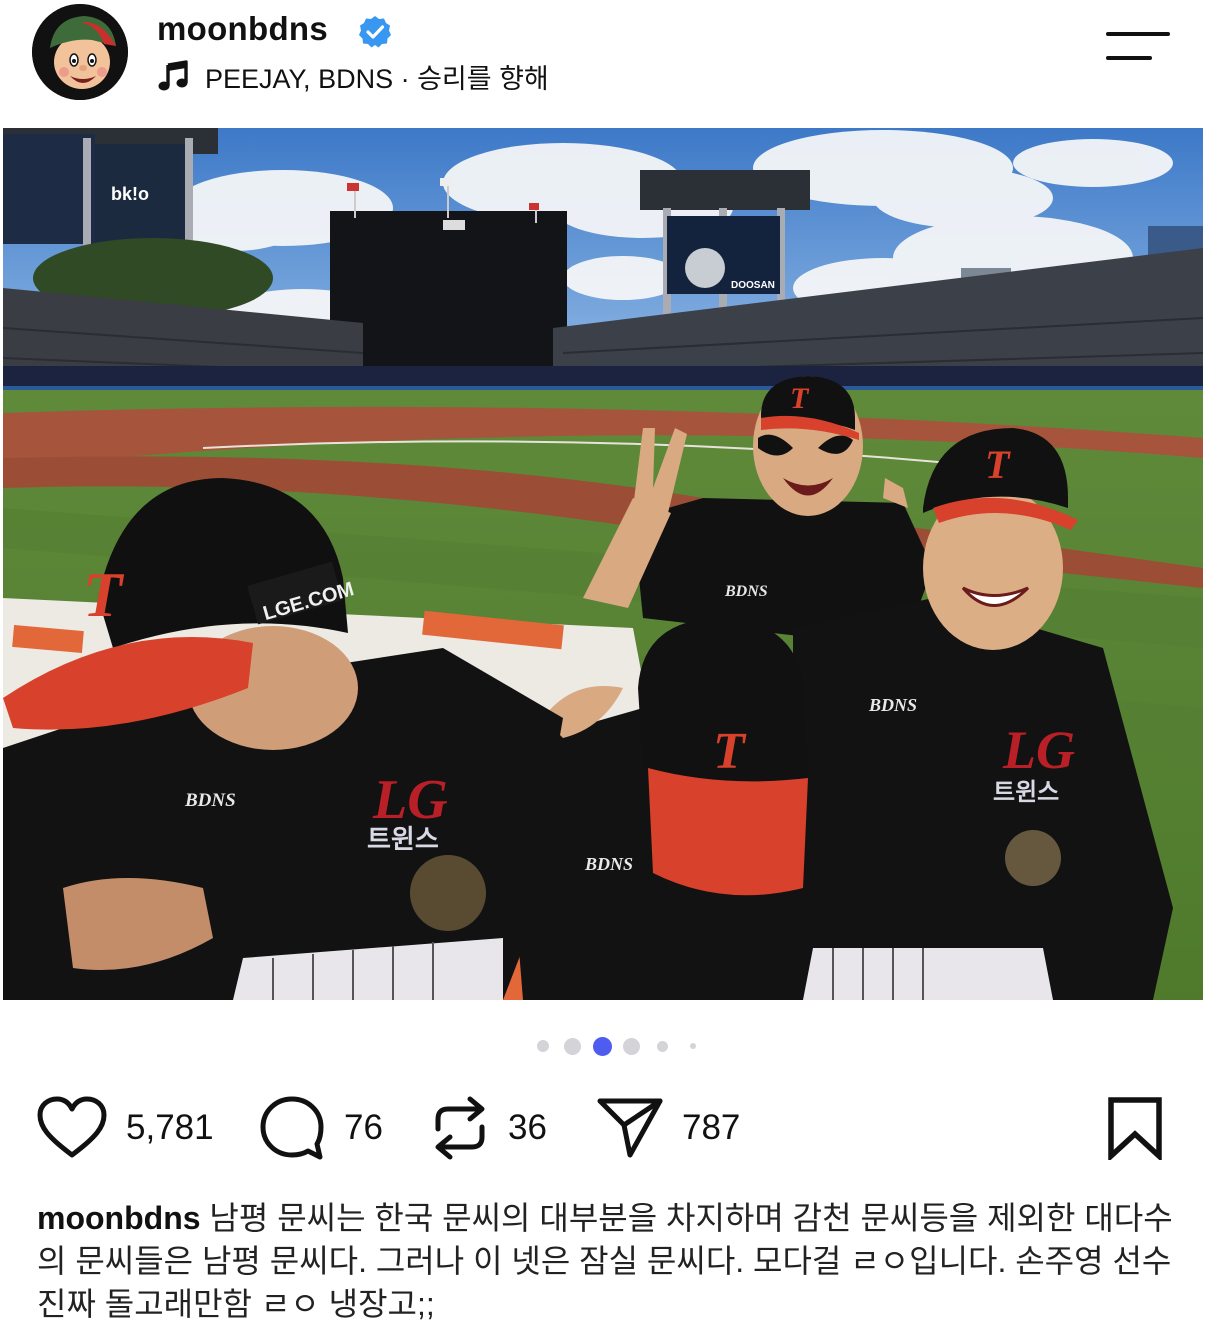  What do you see at coordinates (711, 1127) in the screenshot?
I see `share-count: 787` at bounding box center [711, 1127].